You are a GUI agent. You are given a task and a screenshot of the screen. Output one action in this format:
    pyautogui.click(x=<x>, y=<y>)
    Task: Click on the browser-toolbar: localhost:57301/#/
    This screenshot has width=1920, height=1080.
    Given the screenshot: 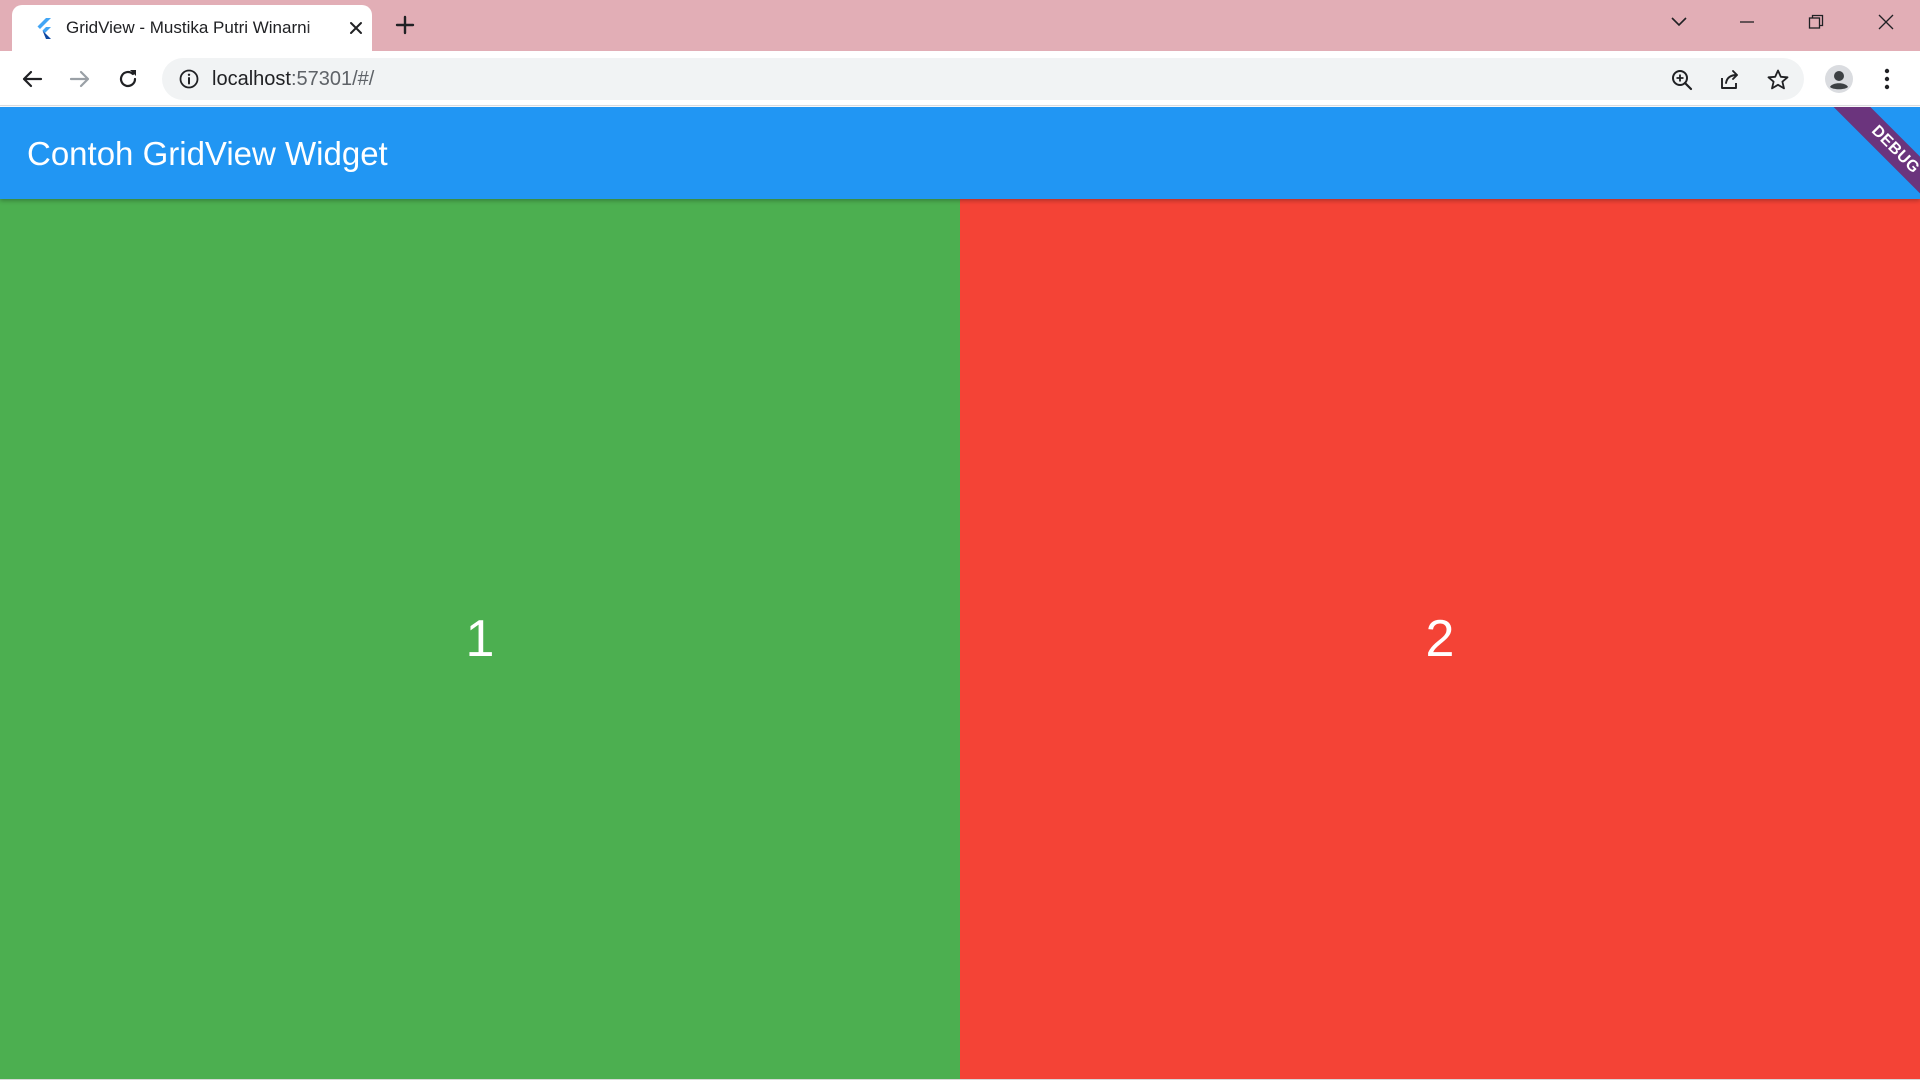 What is the action you would take?
    pyautogui.click(x=960, y=78)
    